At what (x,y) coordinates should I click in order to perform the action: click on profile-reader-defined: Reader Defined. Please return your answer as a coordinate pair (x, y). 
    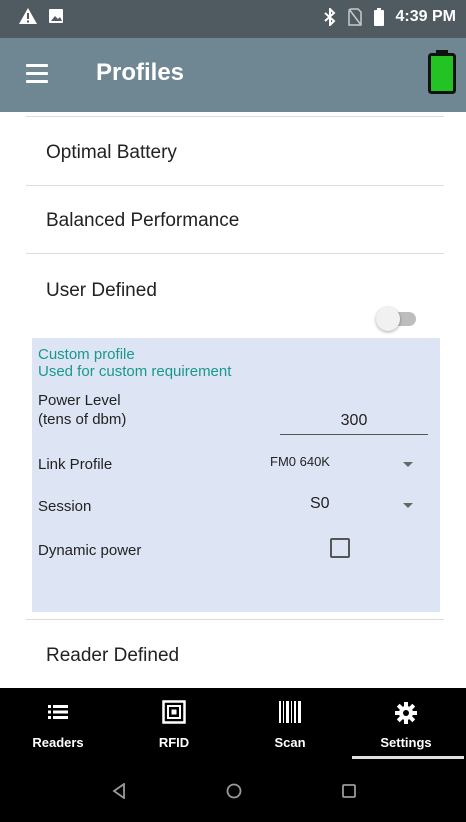
    Looking at the image, I should click on (112, 656).